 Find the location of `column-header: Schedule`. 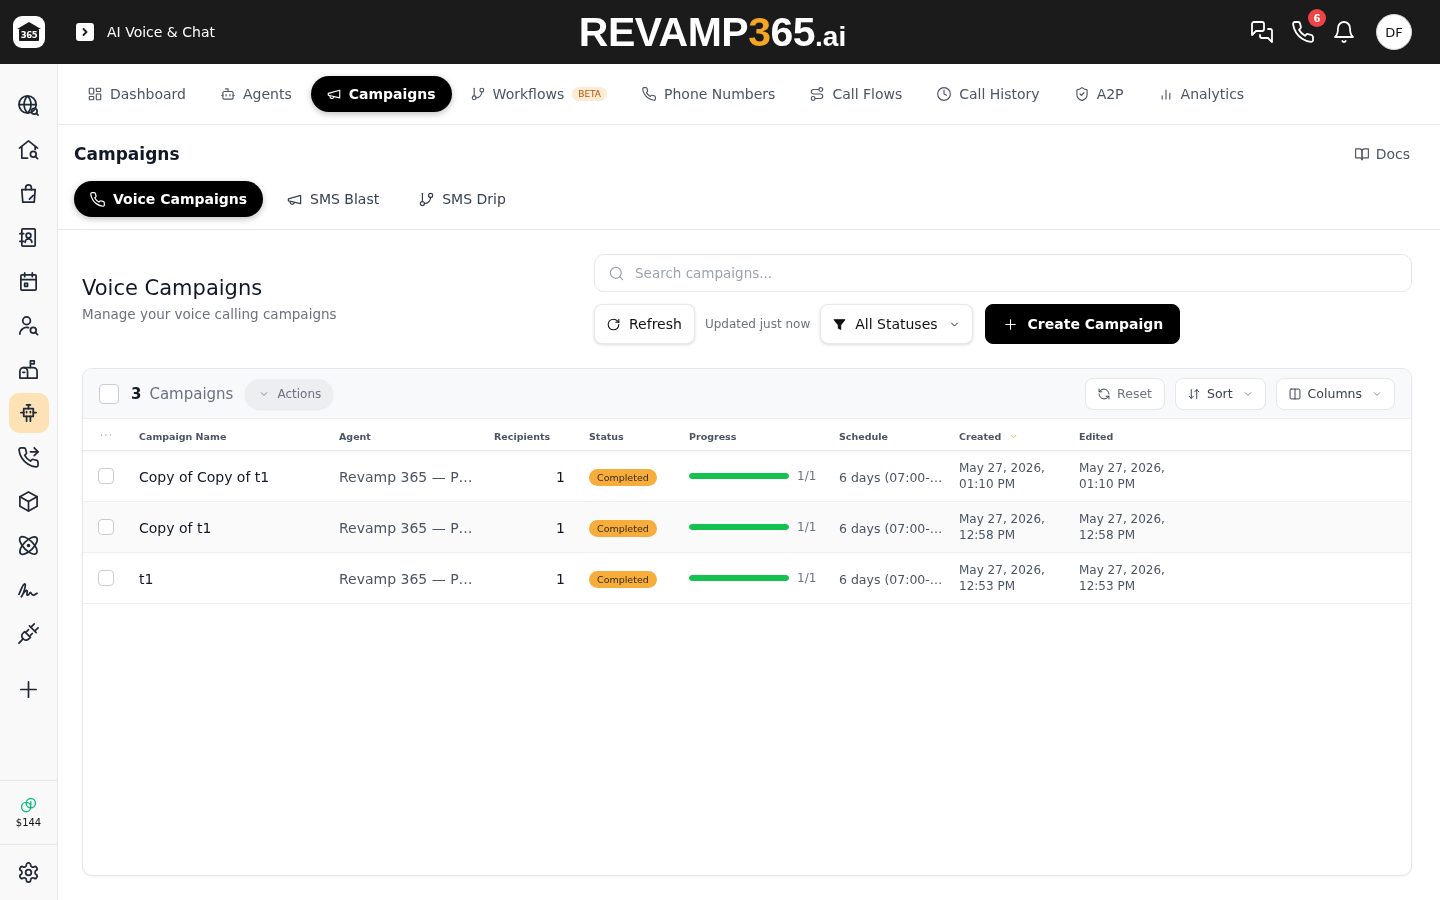

column-header: Schedule is located at coordinates (863, 436).